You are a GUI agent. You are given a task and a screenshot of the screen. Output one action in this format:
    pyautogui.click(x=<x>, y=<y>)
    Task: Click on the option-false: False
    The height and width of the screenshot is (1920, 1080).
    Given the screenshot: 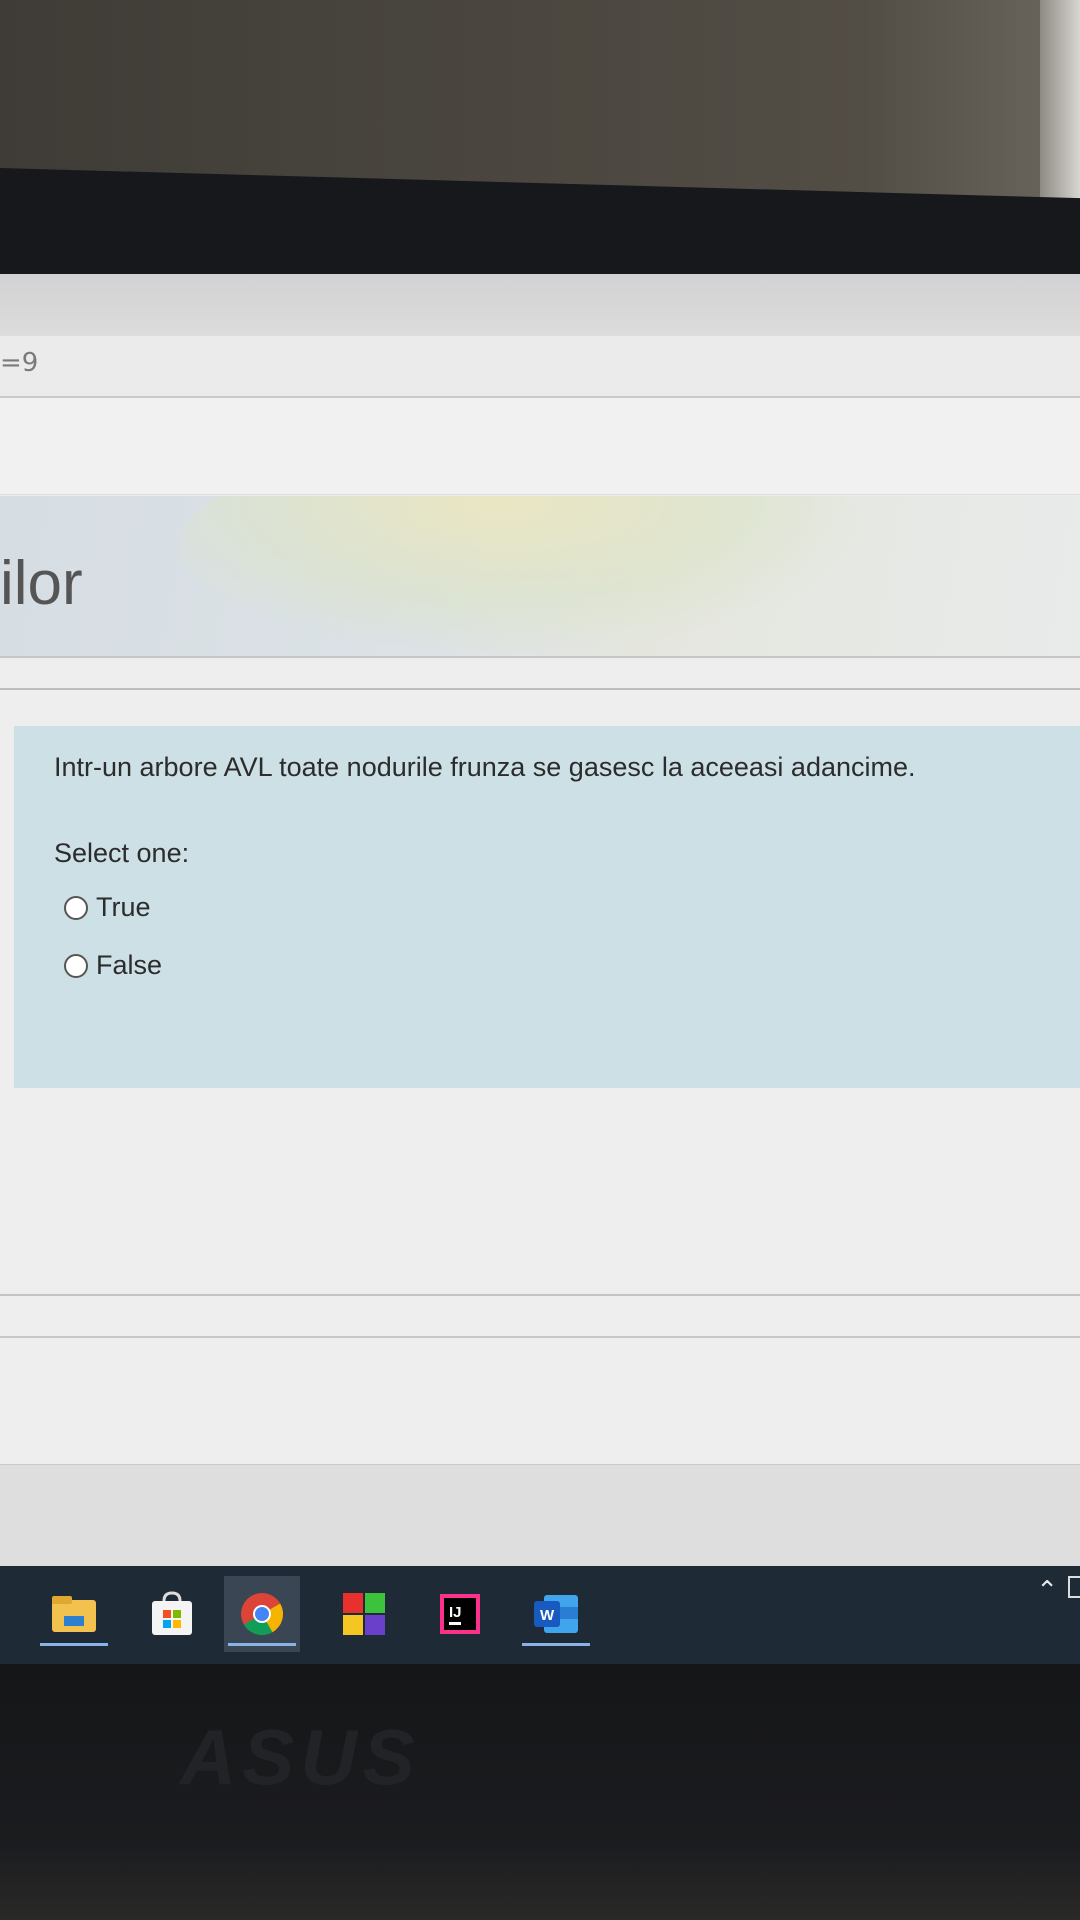 What is the action you would take?
    pyautogui.click(x=113, y=965)
    